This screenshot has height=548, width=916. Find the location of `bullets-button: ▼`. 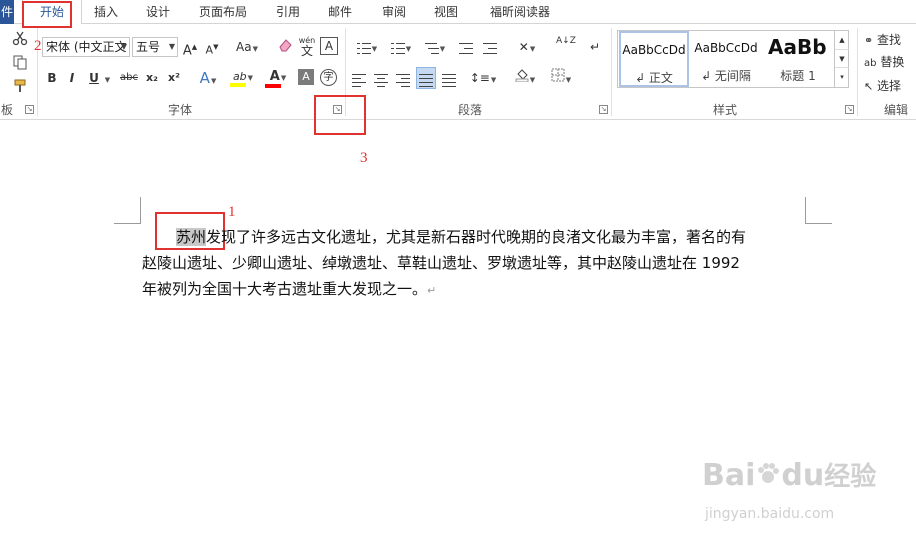

bullets-button: ▼ is located at coordinates (367, 47).